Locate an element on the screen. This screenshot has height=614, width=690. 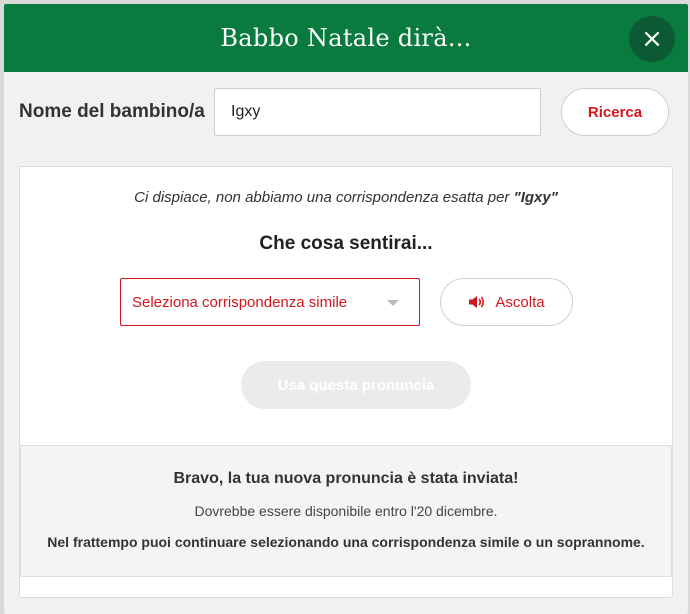
chevron-down-icon is located at coordinates (393, 303).